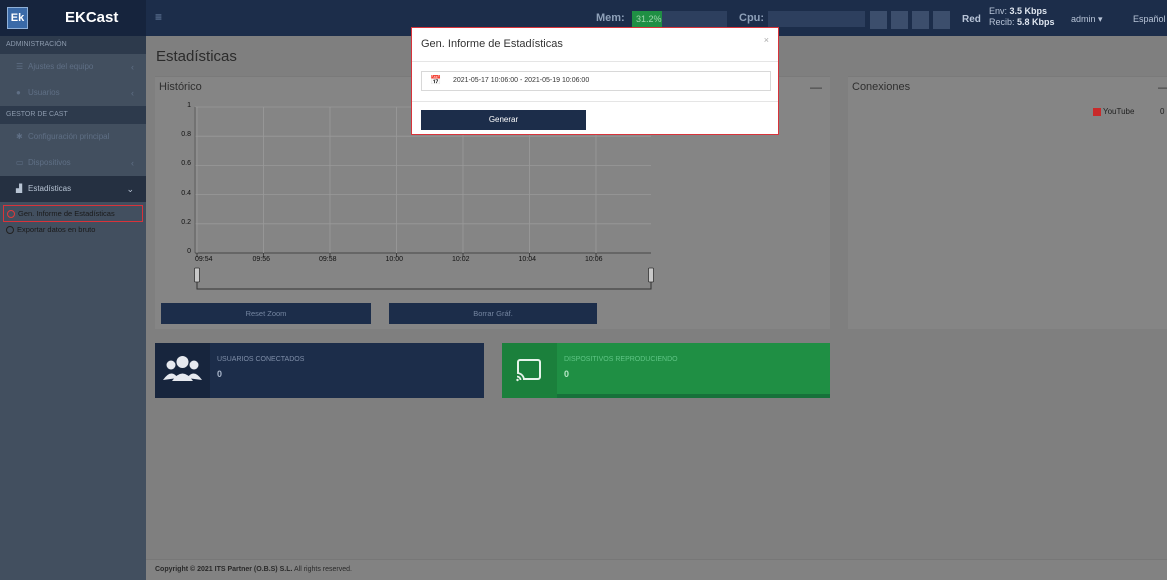  What do you see at coordinates (73, 93) in the screenshot?
I see `sidebar-item-usuarios: ● Usuarios ‹` at bounding box center [73, 93].